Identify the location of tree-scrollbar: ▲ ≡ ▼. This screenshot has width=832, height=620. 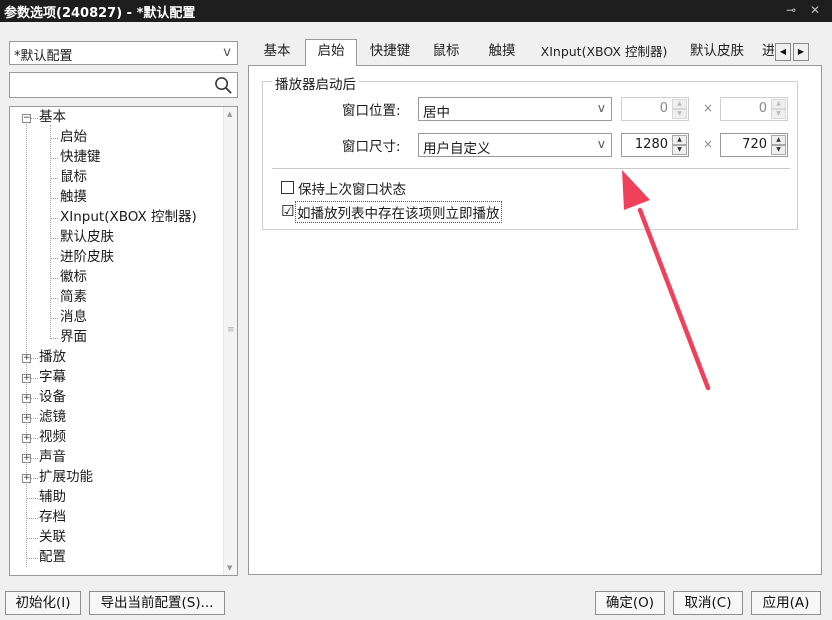
(230, 341).